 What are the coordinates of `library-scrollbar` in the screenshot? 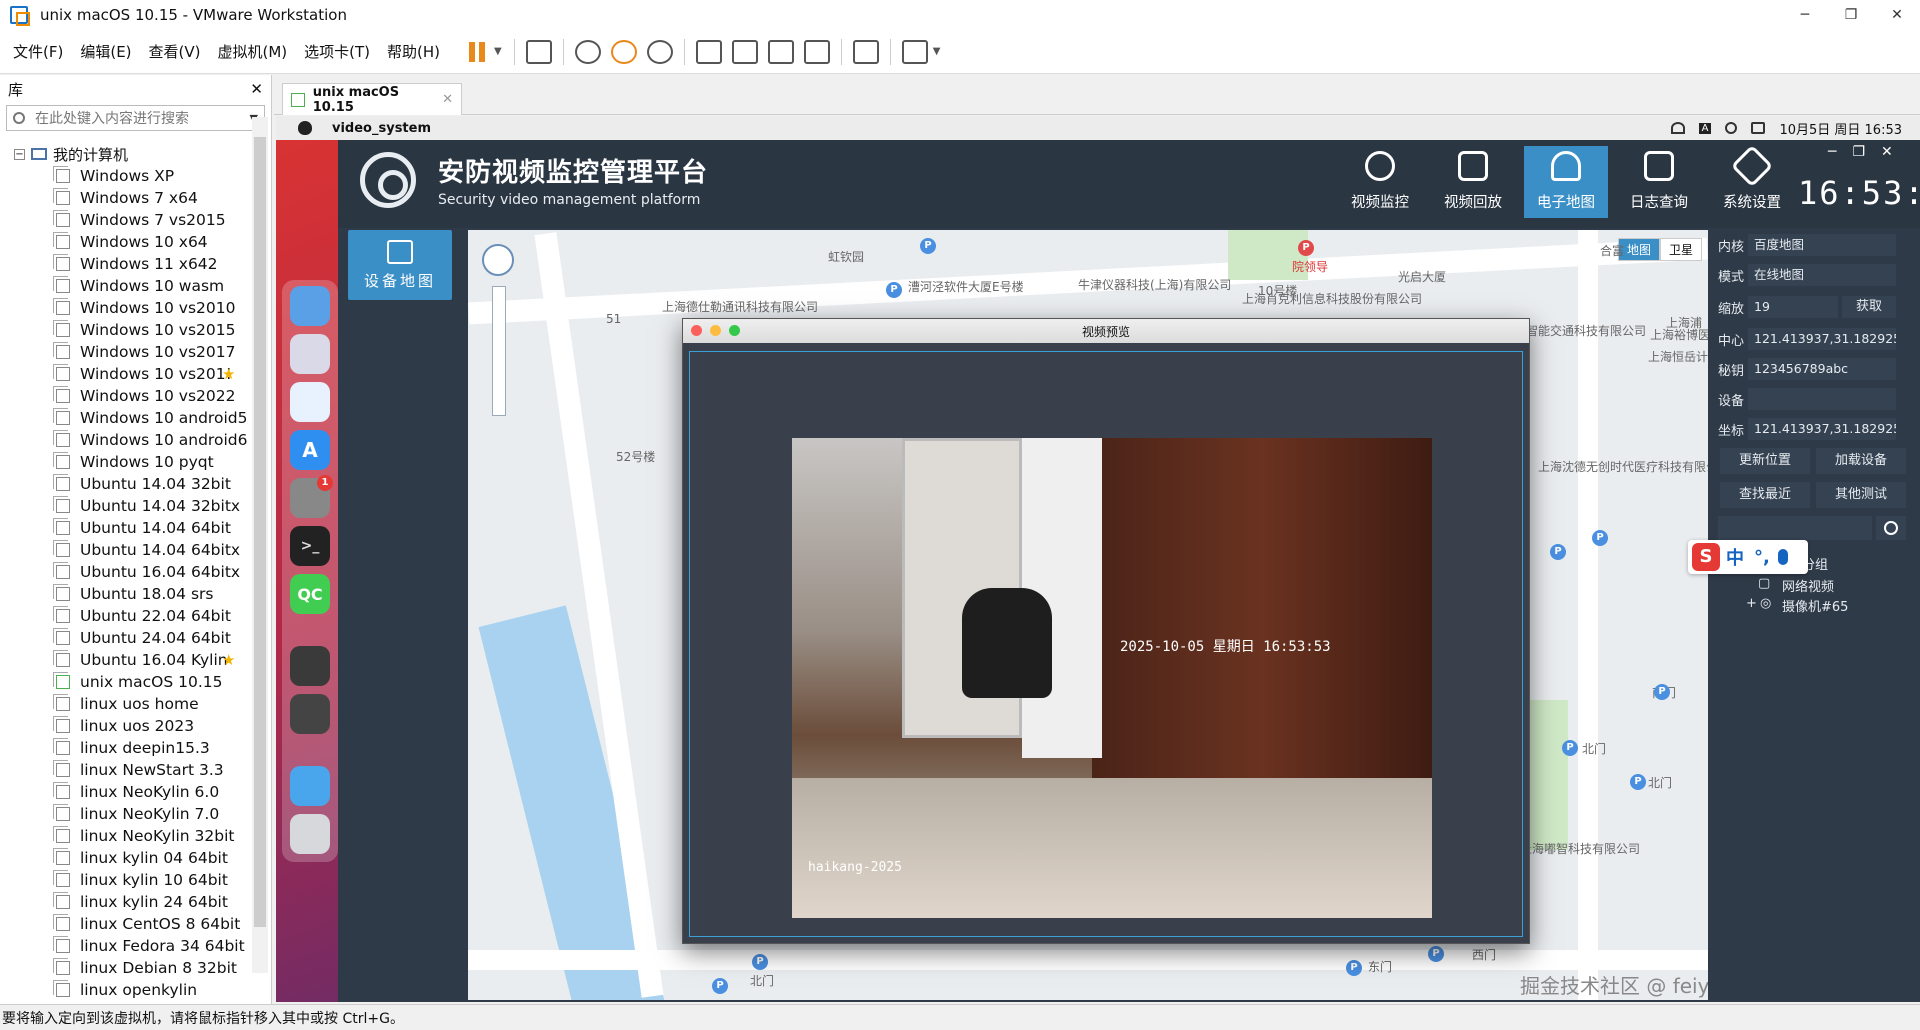 It's located at (260, 545).